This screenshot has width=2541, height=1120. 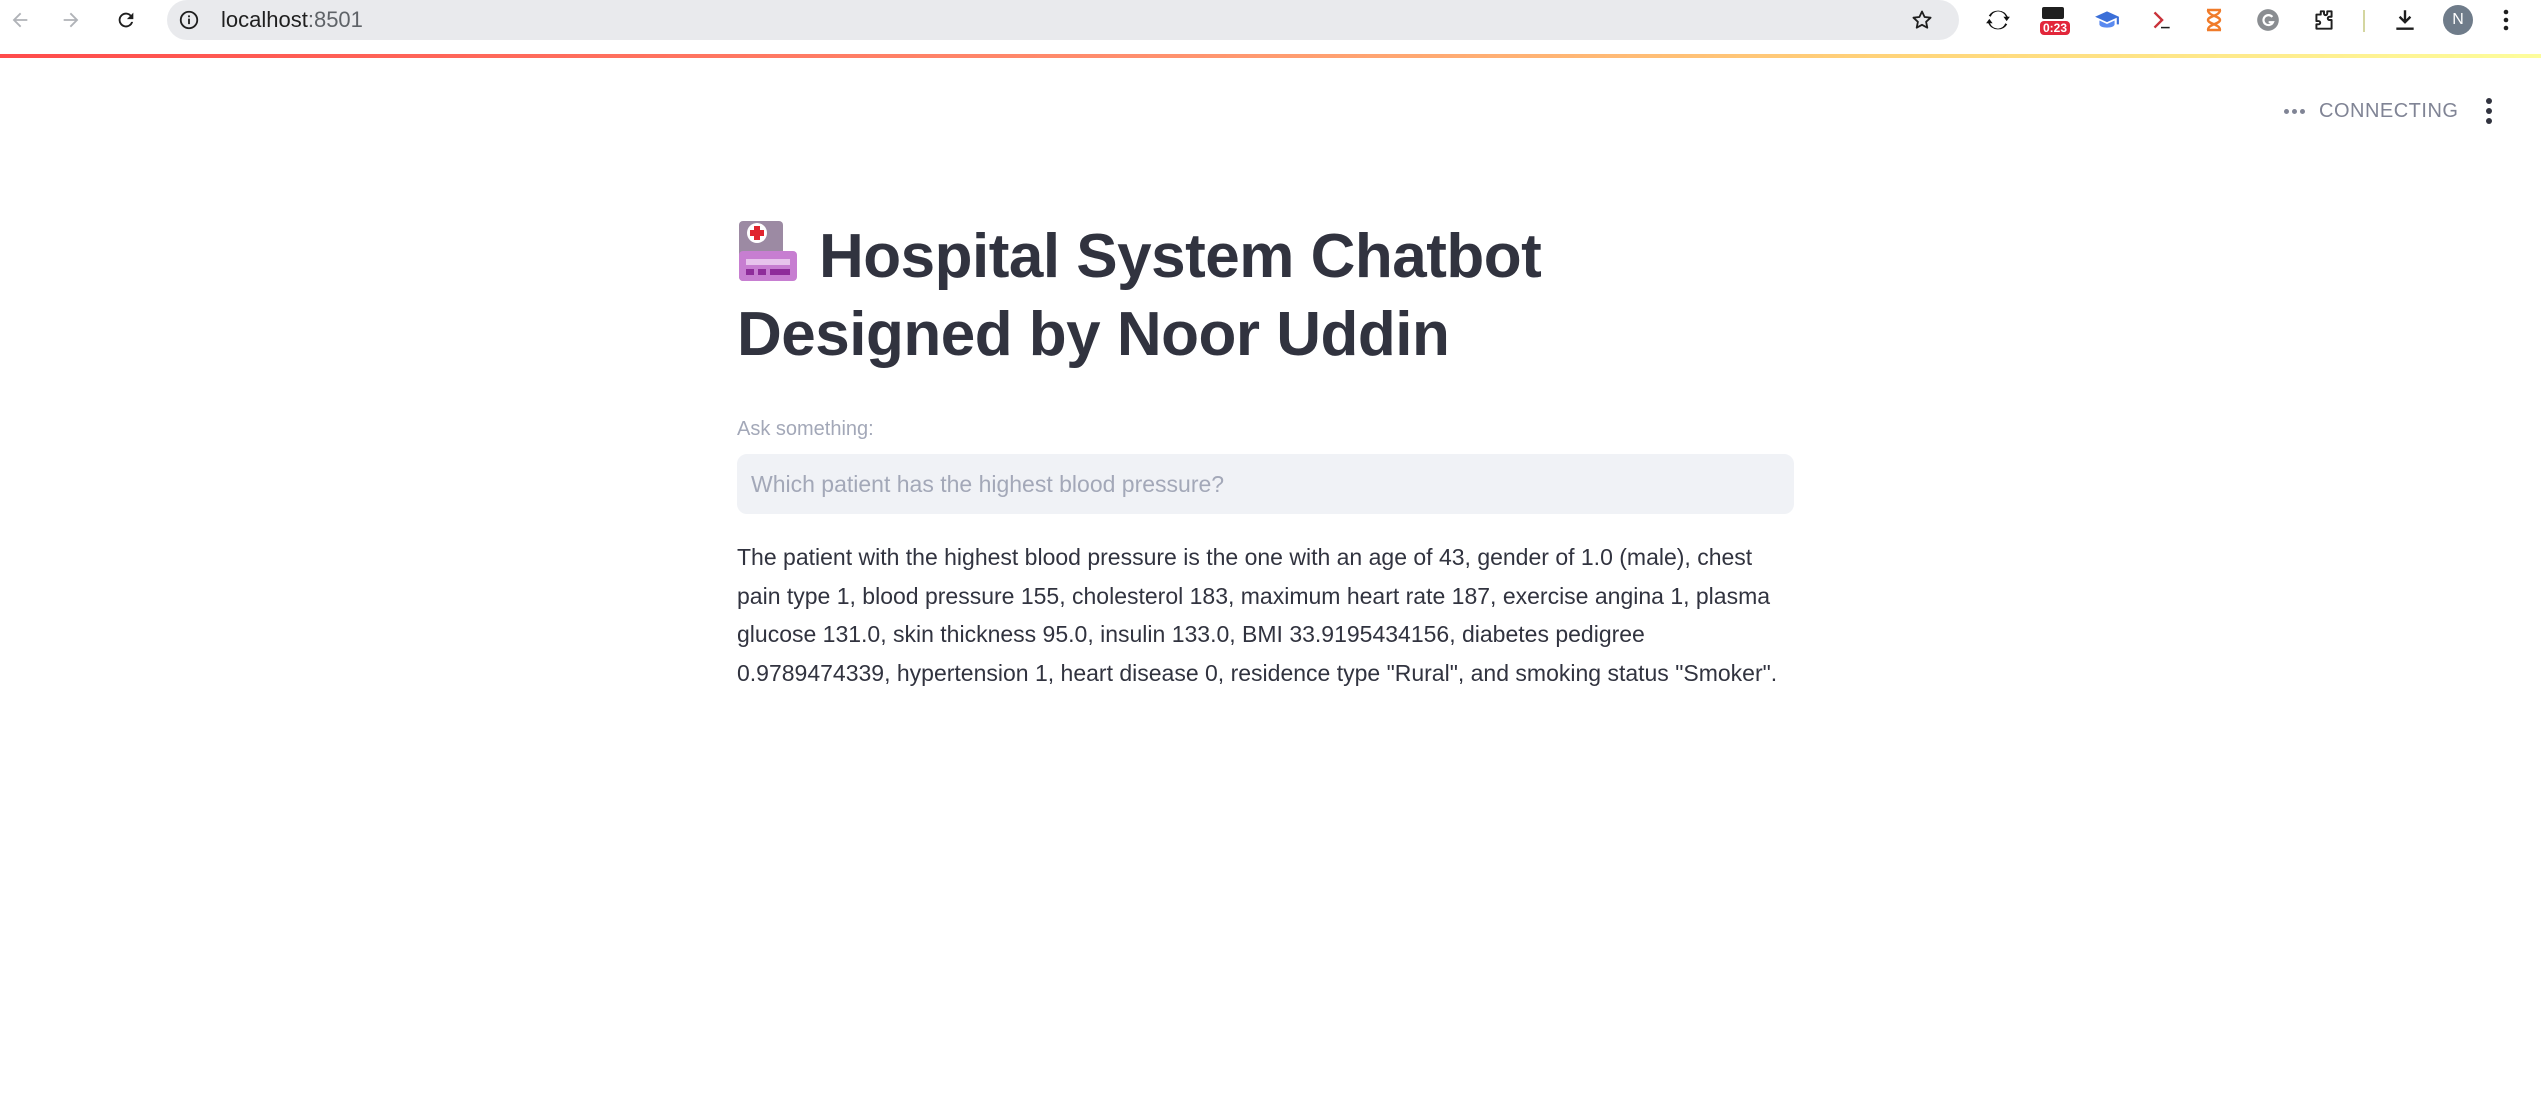 What do you see at coordinates (189, 20) in the screenshot?
I see `info-icon` at bounding box center [189, 20].